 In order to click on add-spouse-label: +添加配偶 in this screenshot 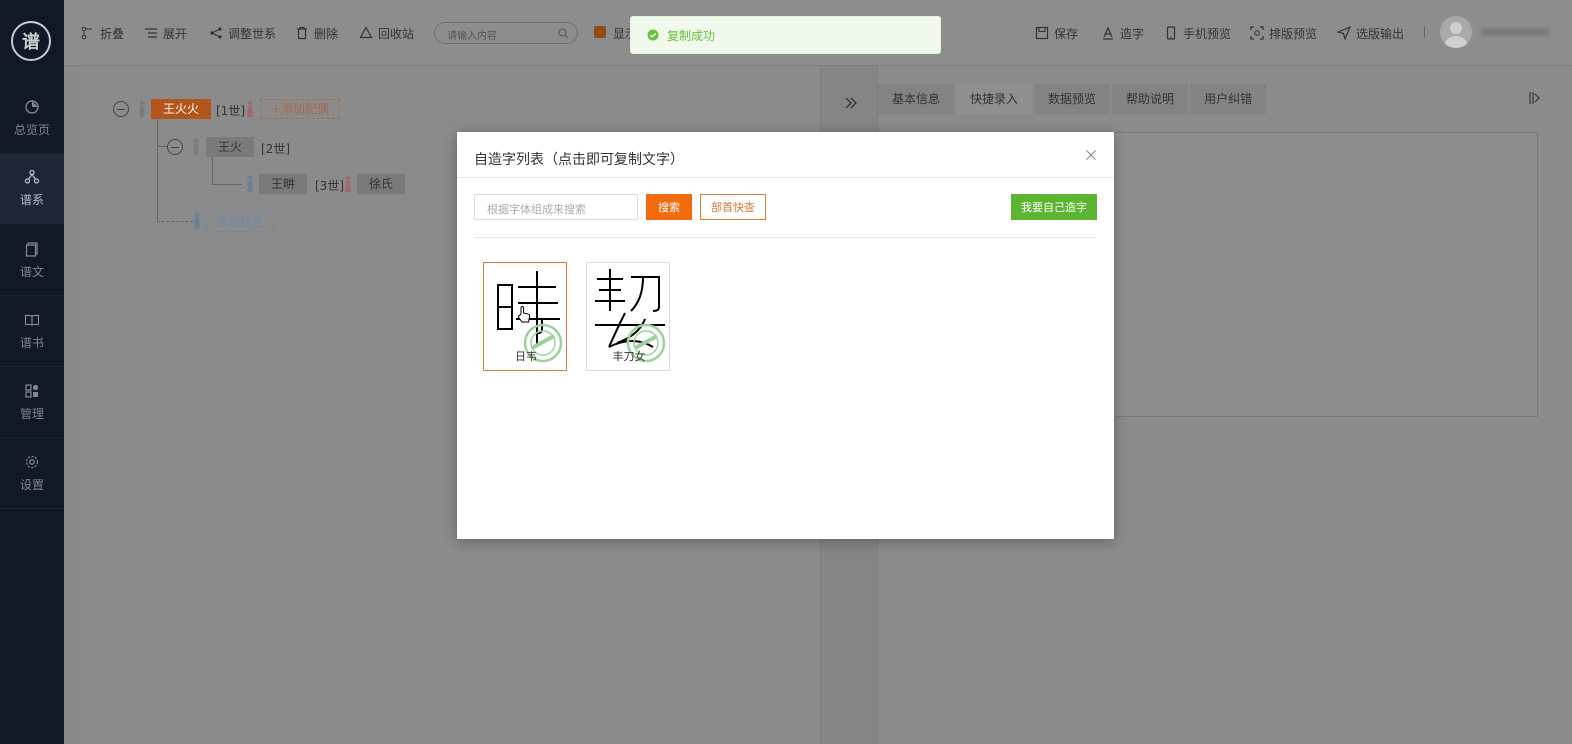, I will do `click(300, 109)`.